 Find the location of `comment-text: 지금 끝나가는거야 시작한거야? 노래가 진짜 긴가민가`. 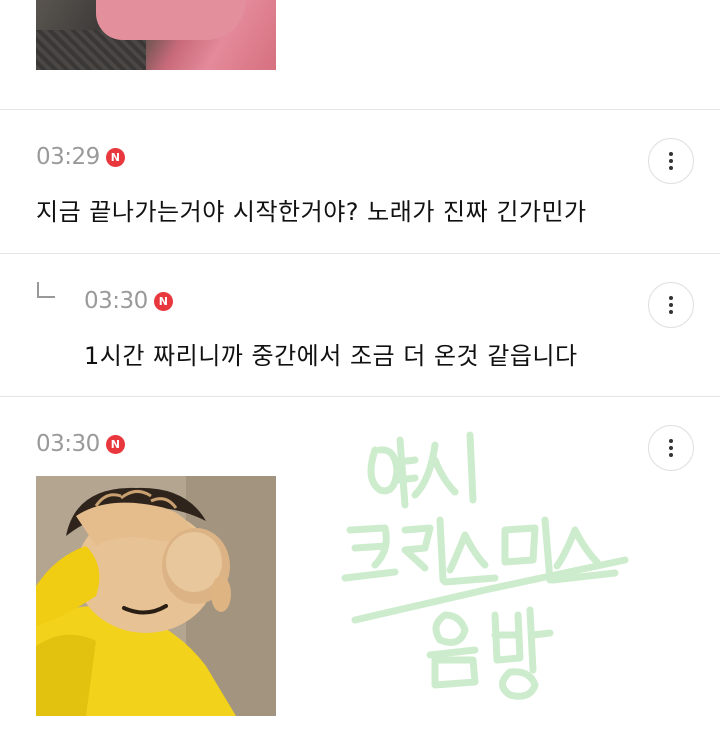

comment-text: 지금 끝나가는거야 시작한거야? 노래가 진짜 긴가민가 is located at coordinates (311, 212).